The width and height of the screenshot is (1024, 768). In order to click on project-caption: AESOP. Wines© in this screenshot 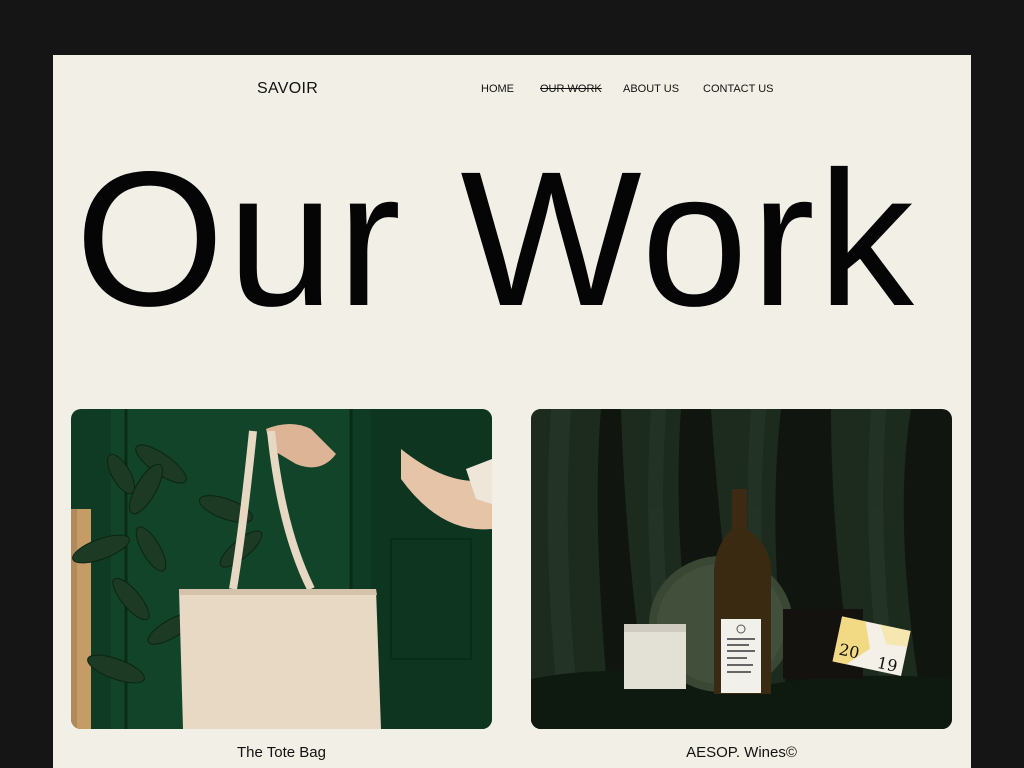, I will do `click(741, 752)`.